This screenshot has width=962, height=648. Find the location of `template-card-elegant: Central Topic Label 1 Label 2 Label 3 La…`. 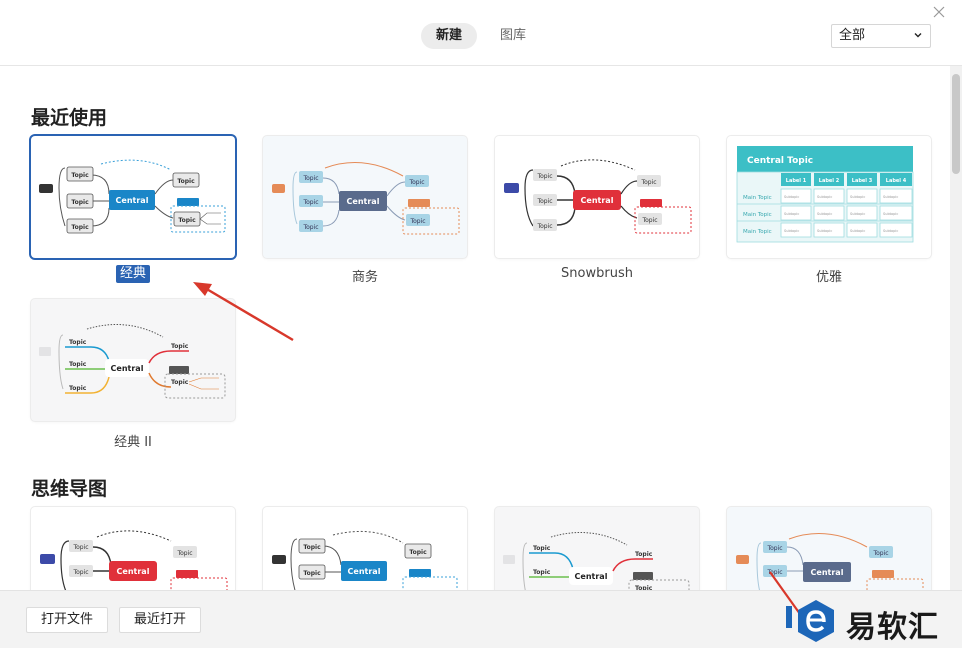

template-card-elegant: Central Topic Label 1 Label 2 Label 3 La… is located at coordinates (829, 197).